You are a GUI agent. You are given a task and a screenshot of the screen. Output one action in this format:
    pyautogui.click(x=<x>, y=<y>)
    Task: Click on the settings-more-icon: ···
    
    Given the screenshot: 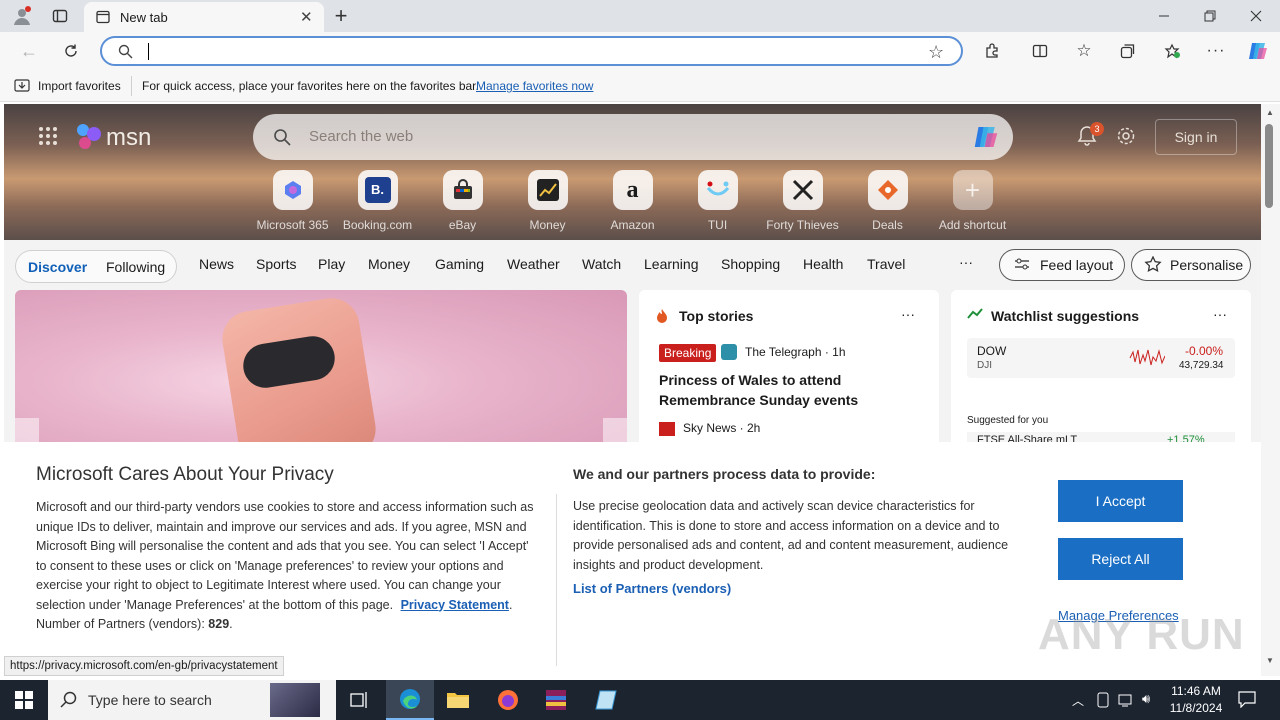 What is the action you would take?
    pyautogui.click(x=1216, y=51)
    